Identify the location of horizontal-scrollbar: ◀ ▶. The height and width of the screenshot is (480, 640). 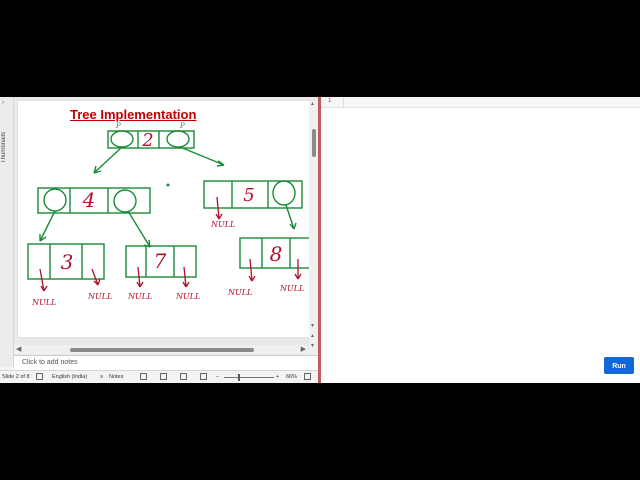
(161, 349).